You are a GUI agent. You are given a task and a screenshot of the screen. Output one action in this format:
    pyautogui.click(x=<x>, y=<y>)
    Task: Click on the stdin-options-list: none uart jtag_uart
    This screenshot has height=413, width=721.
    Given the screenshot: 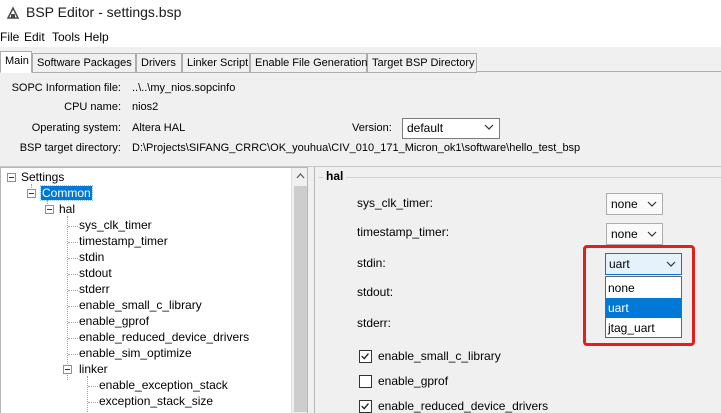 What is the action you would take?
    pyautogui.click(x=643, y=307)
    